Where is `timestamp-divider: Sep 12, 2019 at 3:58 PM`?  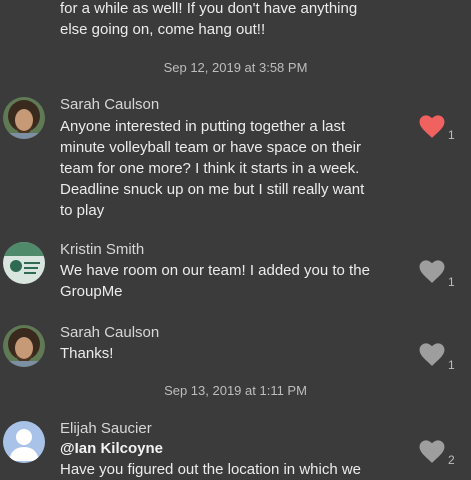
timestamp-divider: Sep 12, 2019 at 3:58 PM is located at coordinates (235, 67).